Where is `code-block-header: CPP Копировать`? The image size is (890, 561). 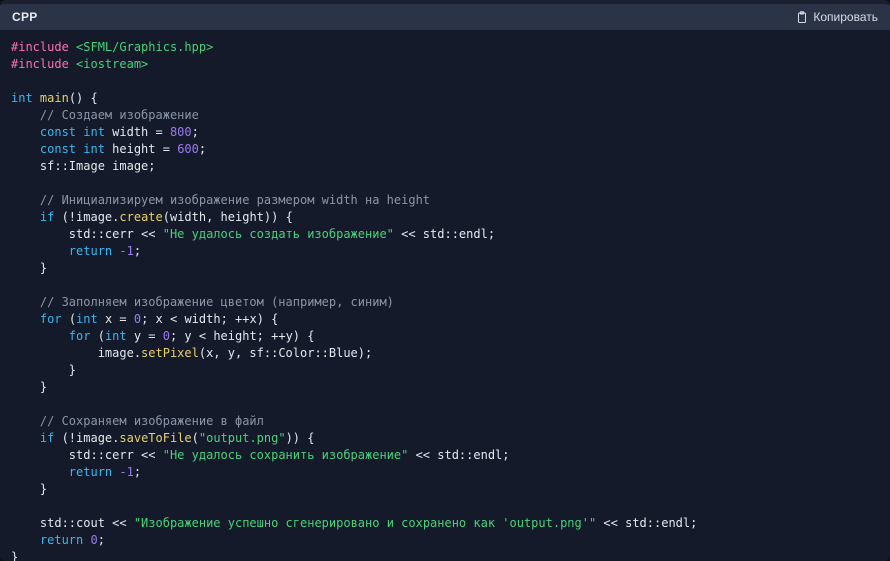 code-block-header: CPP Копировать is located at coordinates (445, 17).